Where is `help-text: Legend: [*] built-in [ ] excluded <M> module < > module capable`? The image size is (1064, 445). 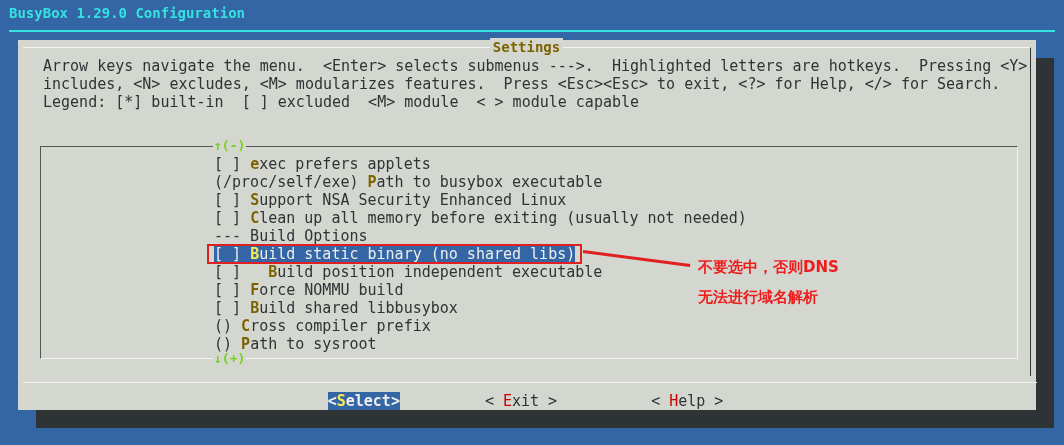
help-text: Legend: [*] built-in [ ] excluded <M> module < > module capable is located at coordinates (341, 102).